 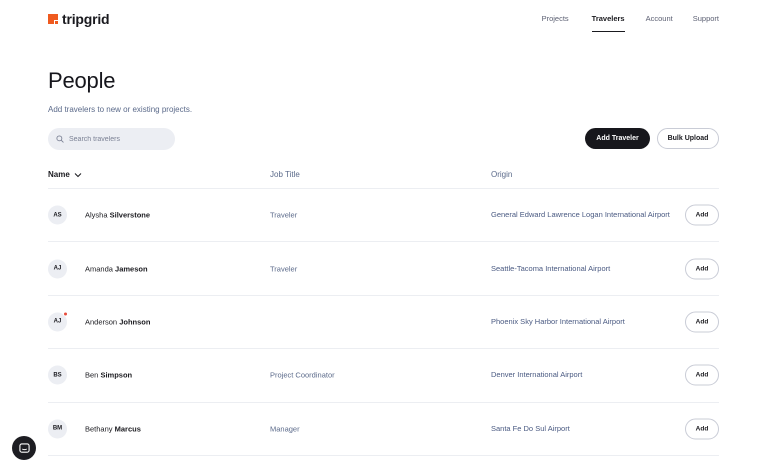 What do you see at coordinates (555, 18) in the screenshot?
I see `nav-projects: Projects` at bounding box center [555, 18].